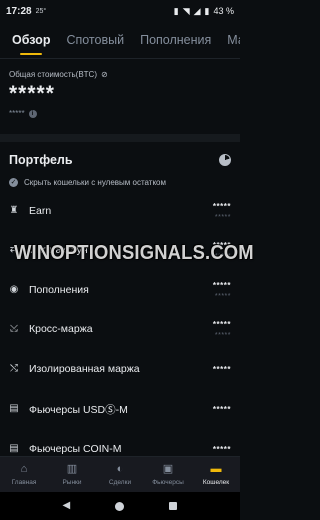 The width and height of the screenshot is (320, 520). Describe the element at coordinates (24, 469) in the screenshot. I see `home-icon: ⌂` at that location.